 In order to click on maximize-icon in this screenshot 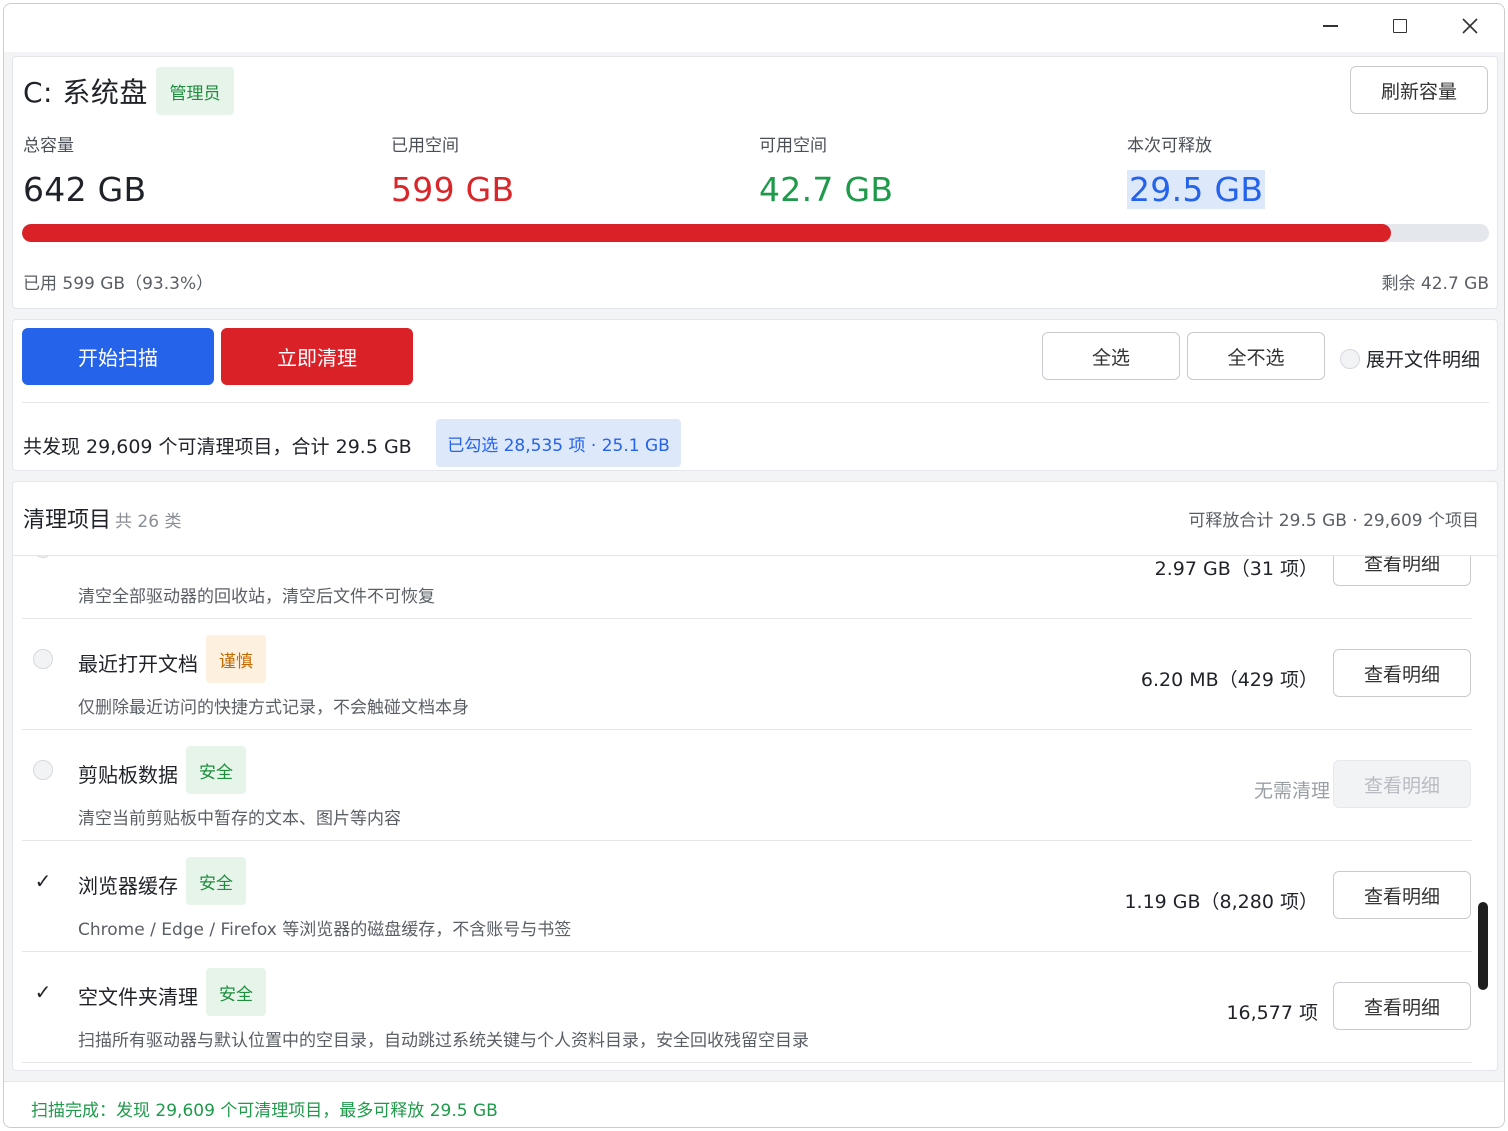, I will do `click(1400, 26)`.